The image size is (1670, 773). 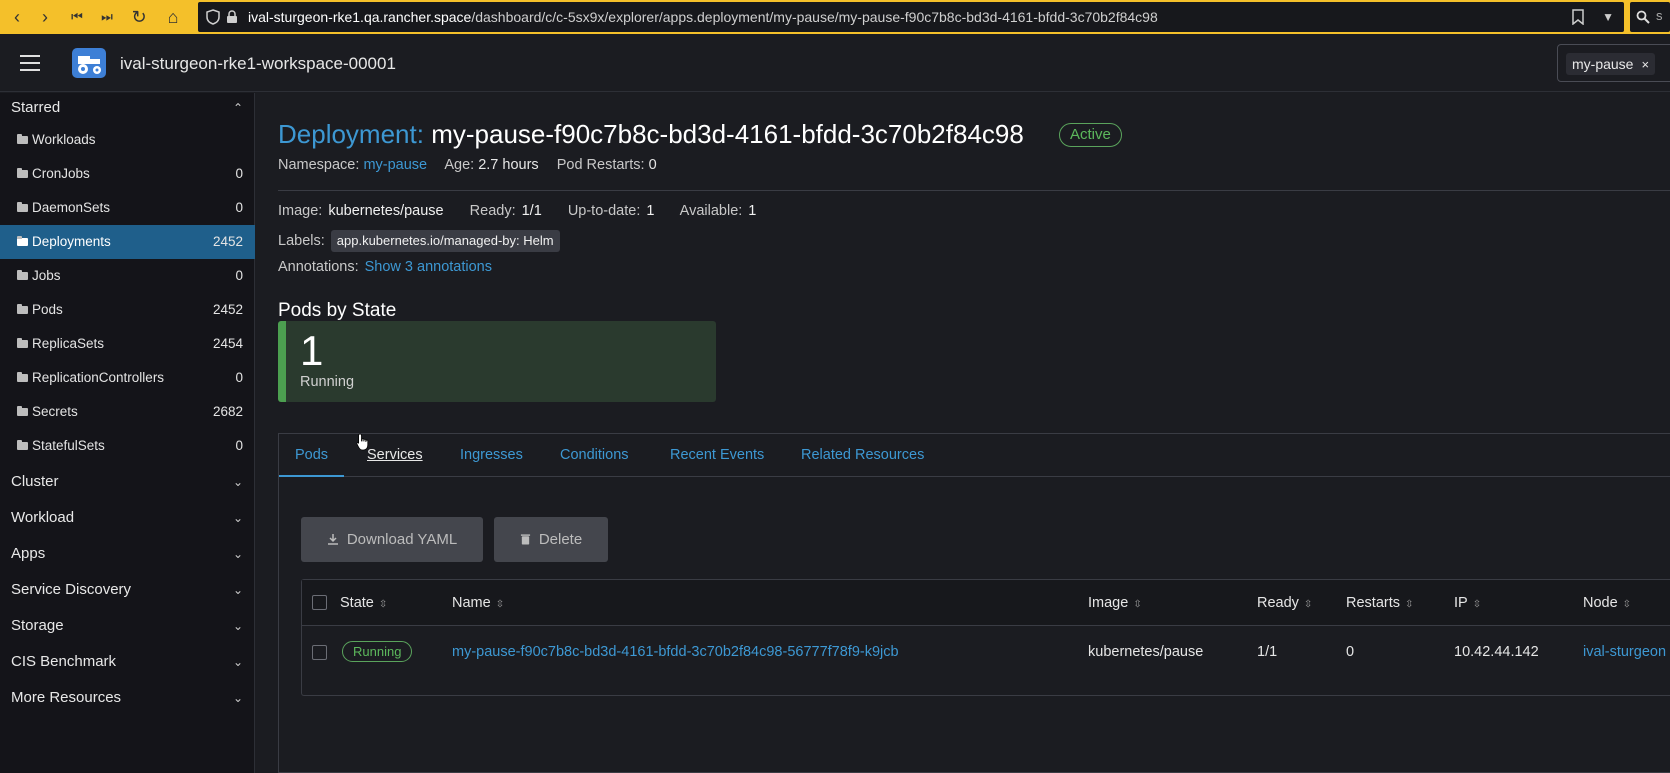 What do you see at coordinates (1645, 64) in the screenshot?
I see `close-icon: ×` at bounding box center [1645, 64].